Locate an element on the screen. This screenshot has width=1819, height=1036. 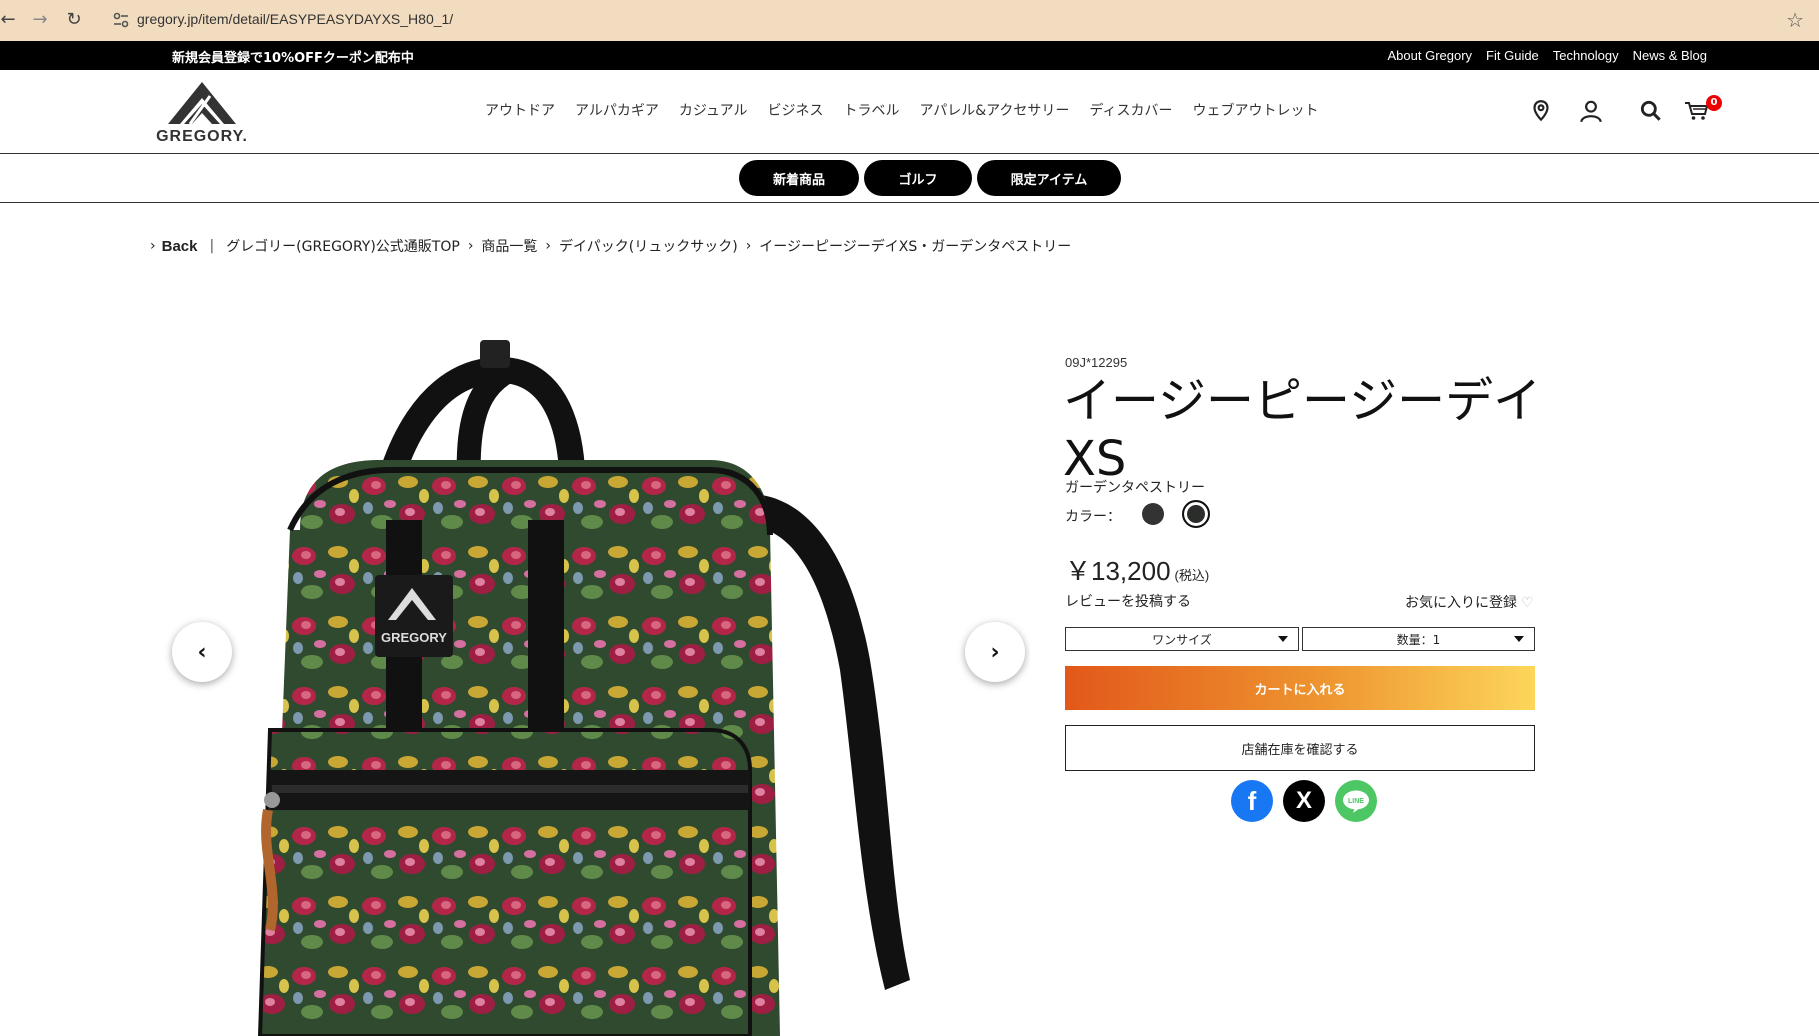
gallery-next-button: › is located at coordinates (995, 652).